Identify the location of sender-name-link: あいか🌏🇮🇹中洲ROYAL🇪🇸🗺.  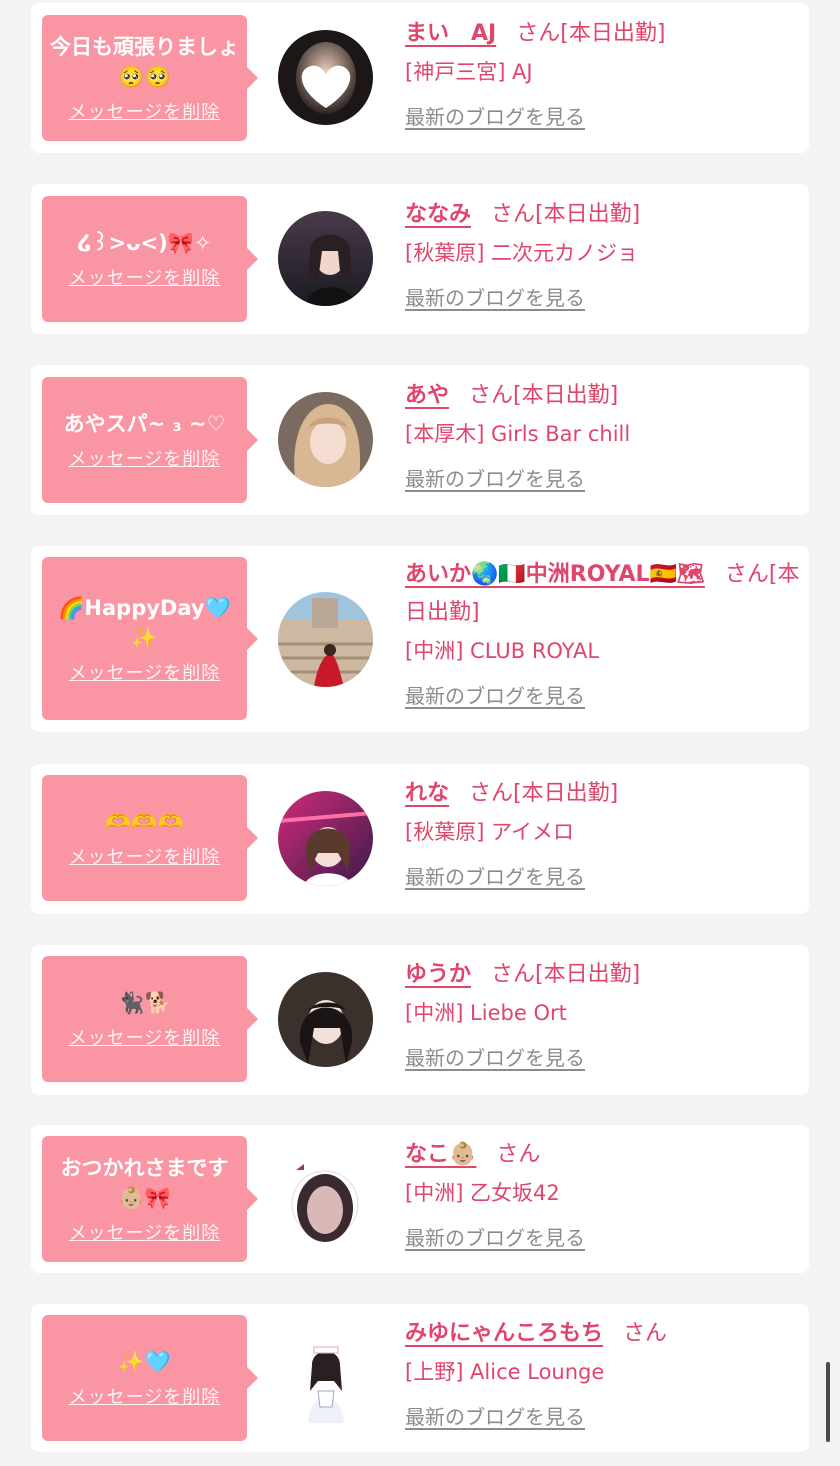
(555, 574).